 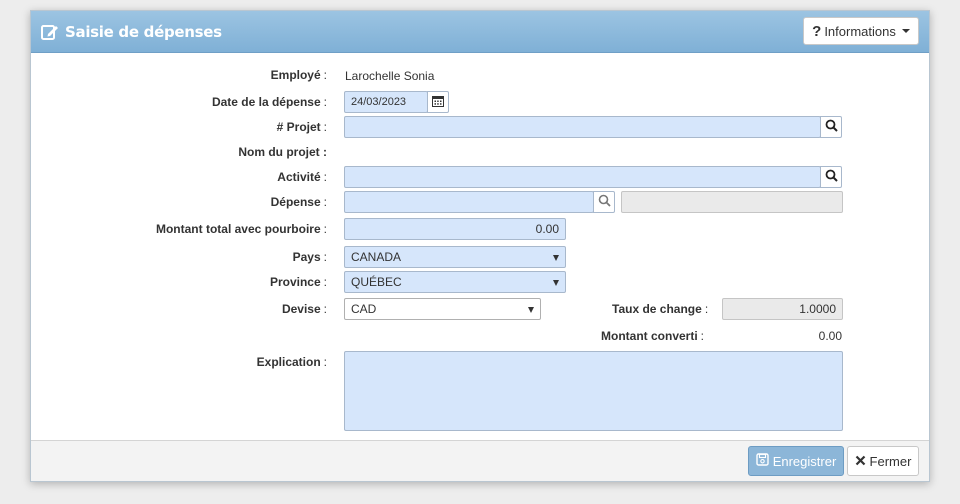 I want to click on currency-value: CAD, so click(x=364, y=309).